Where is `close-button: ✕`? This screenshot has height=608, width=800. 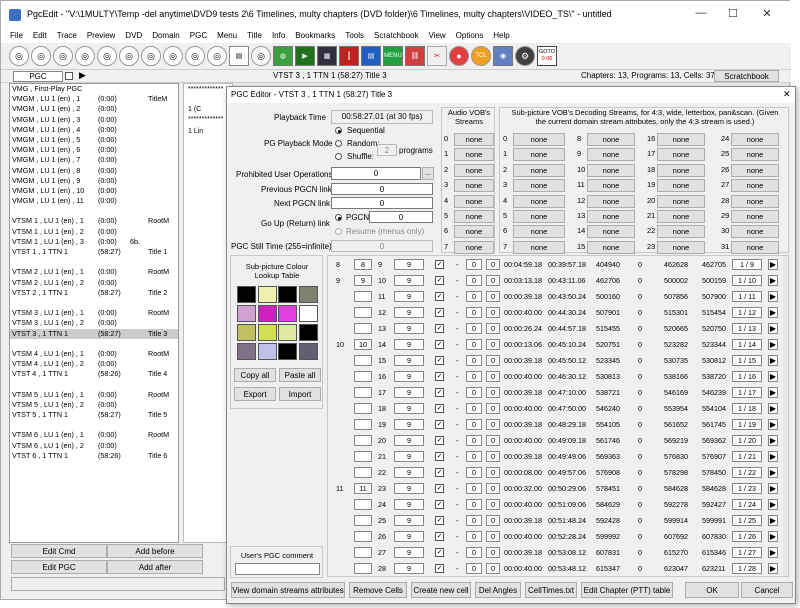 close-button: ✕ is located at coordinates (767, 14).